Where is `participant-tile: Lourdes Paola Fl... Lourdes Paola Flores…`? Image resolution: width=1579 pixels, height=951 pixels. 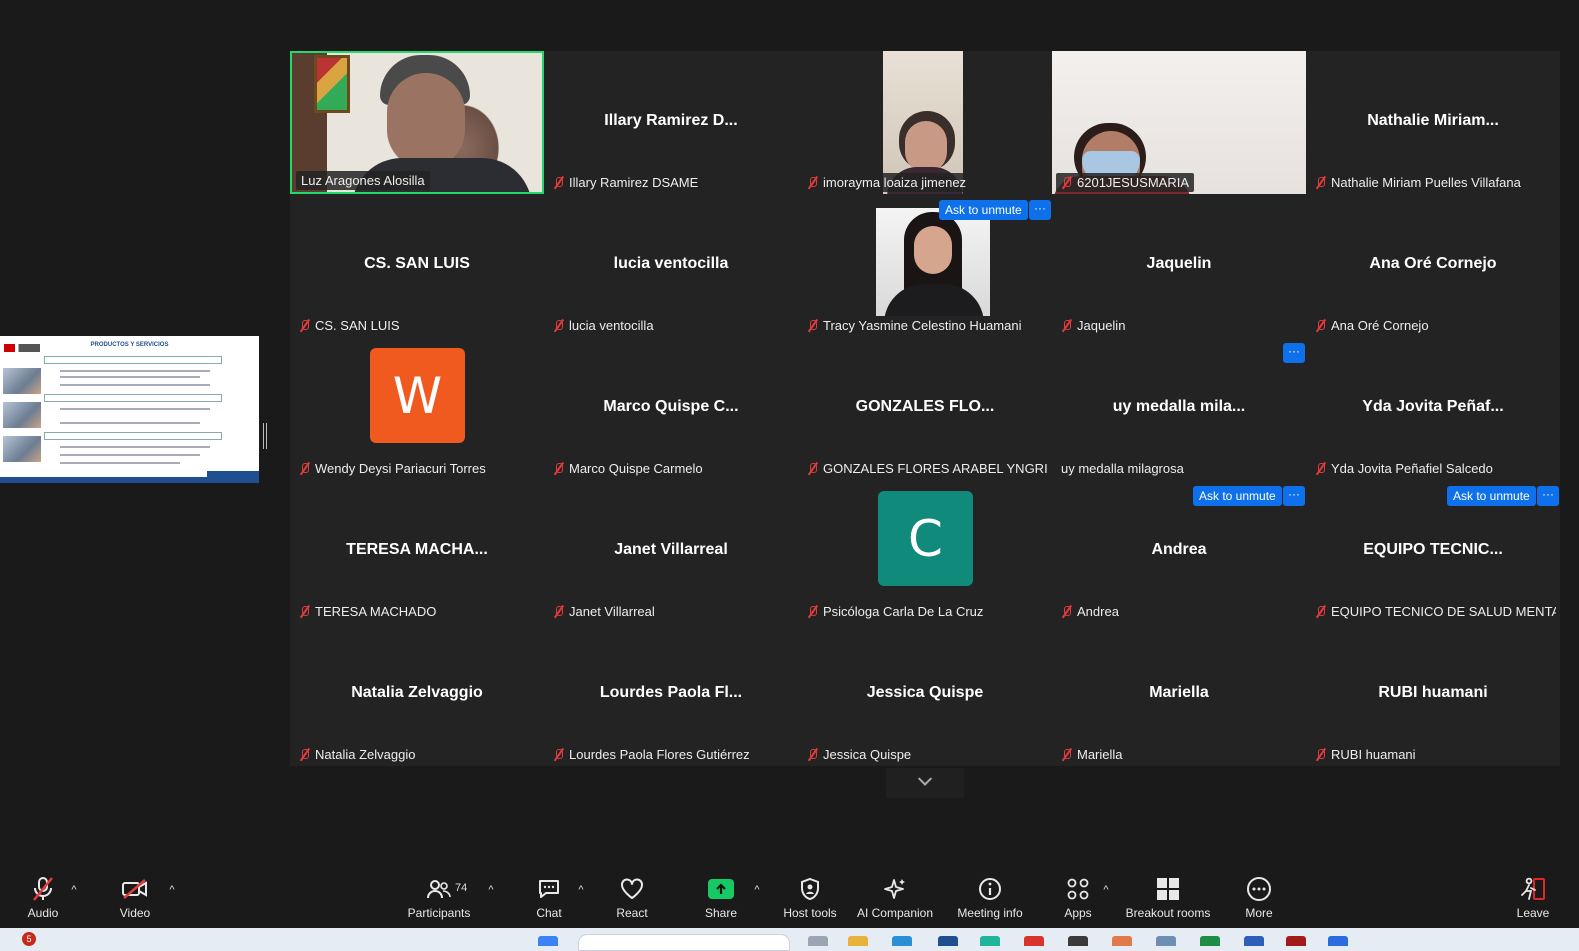 participant-tile: Lourdes Paola Fl... Lourdes Paola Flores… is located at coordinates (671, 694).